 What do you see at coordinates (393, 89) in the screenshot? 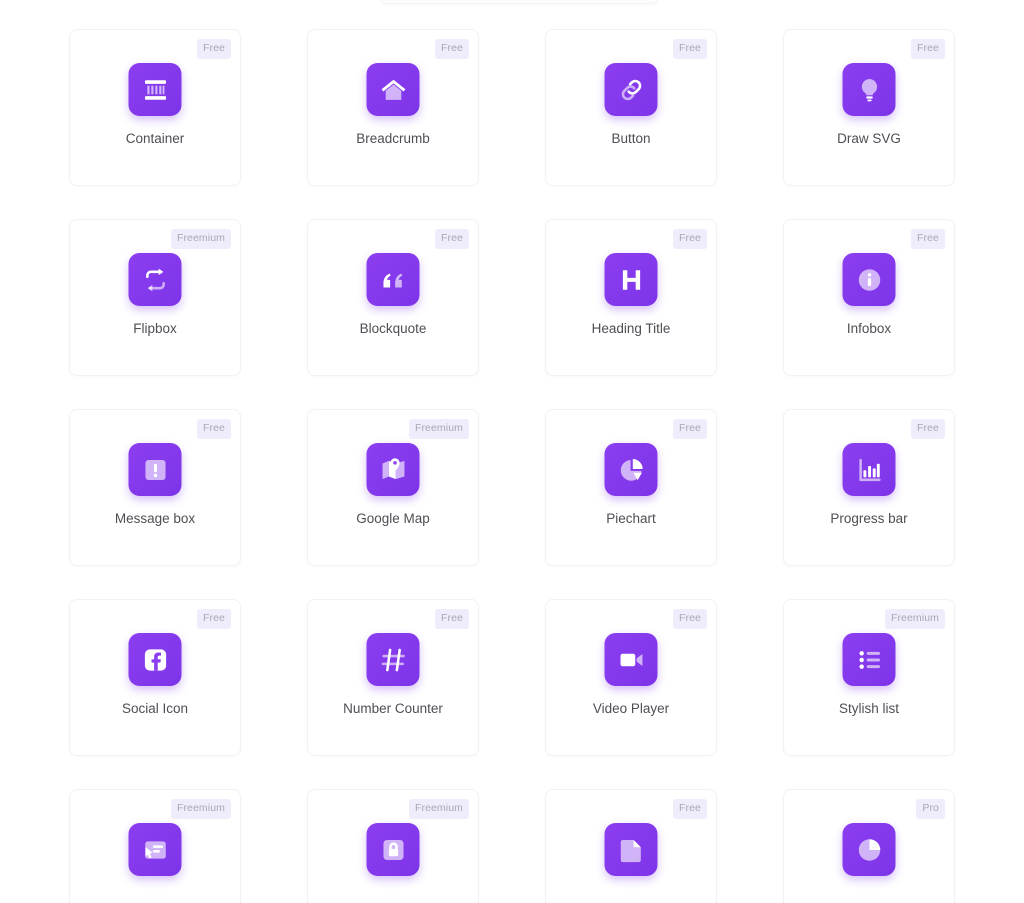
I see `home-icon` at bounding box center [393, 89].